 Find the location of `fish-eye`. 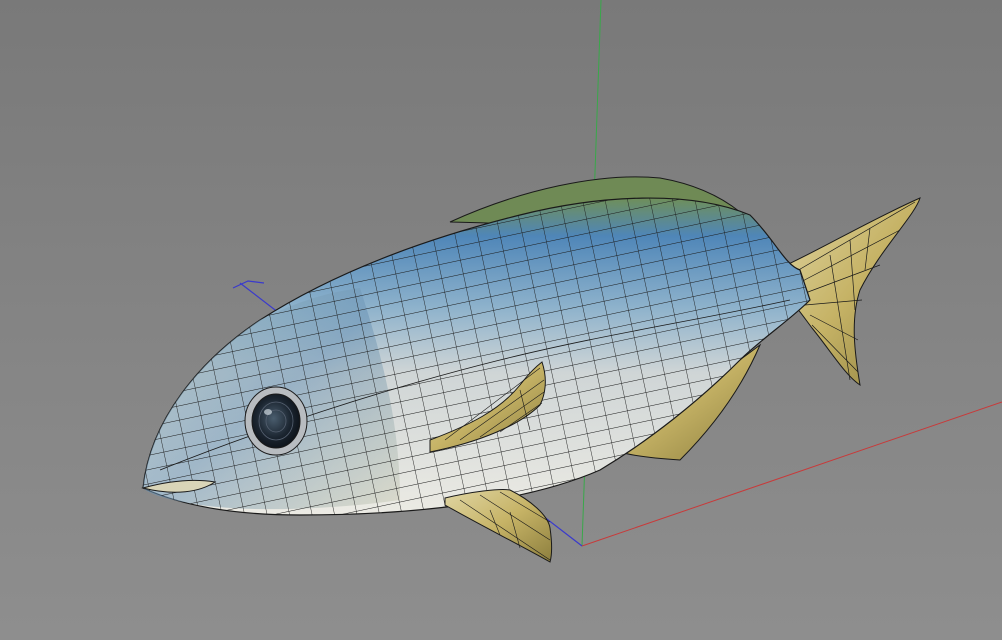

fish-eye is located at coordinates (276, 421).